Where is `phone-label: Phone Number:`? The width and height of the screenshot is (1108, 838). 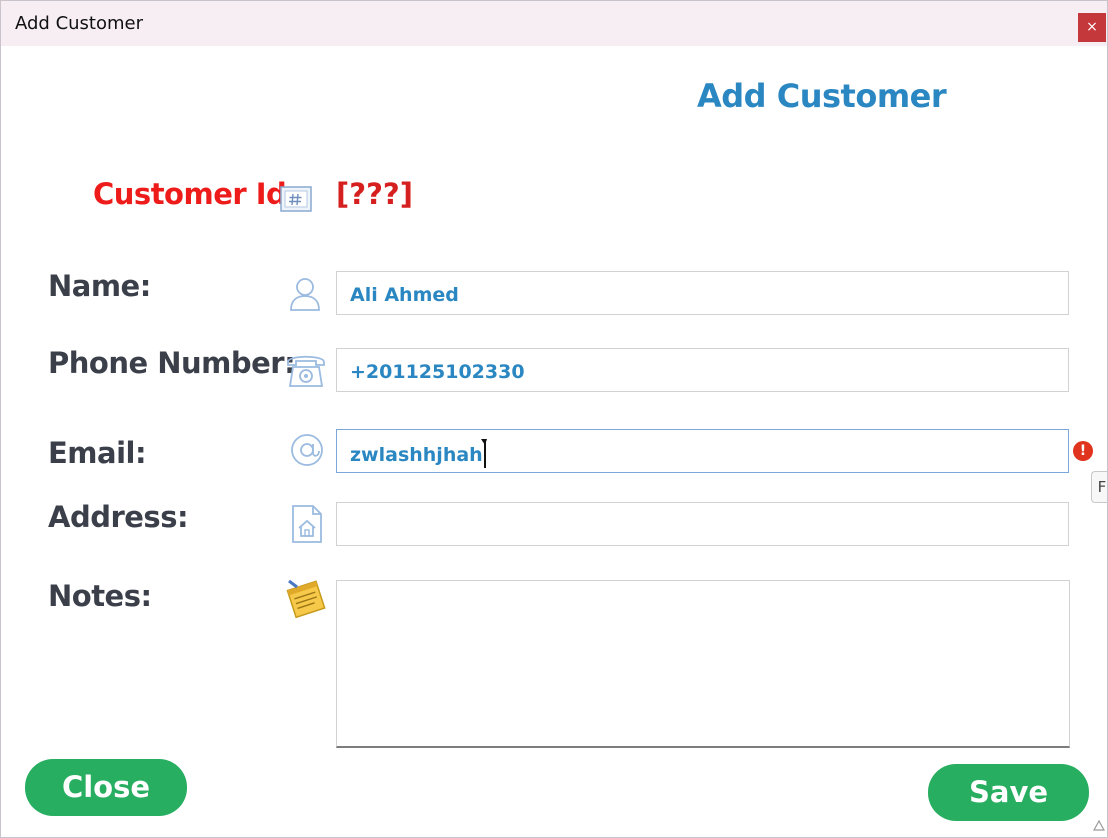 phone-label: Phone Number: is located at coordinates (172, 363).